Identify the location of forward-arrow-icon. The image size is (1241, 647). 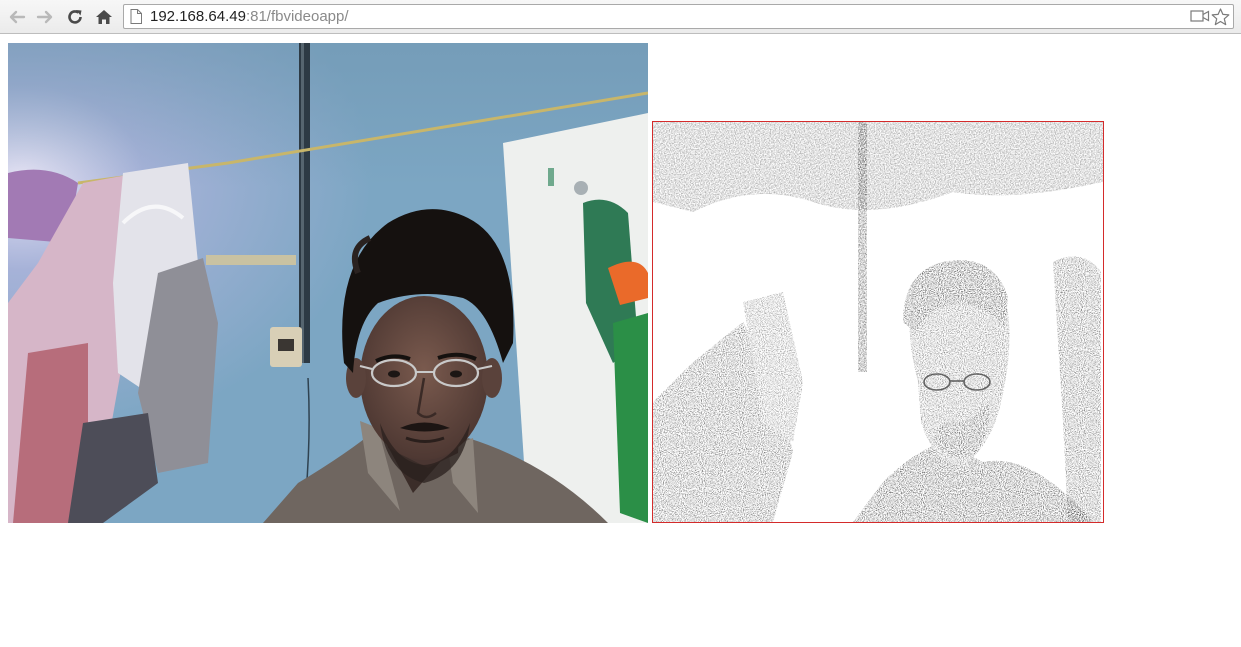
(44, 17).